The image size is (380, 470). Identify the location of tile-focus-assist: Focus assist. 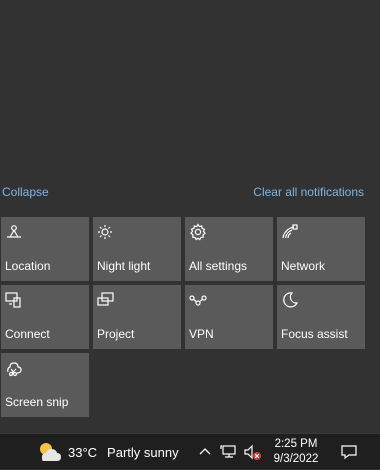
(321, 317).